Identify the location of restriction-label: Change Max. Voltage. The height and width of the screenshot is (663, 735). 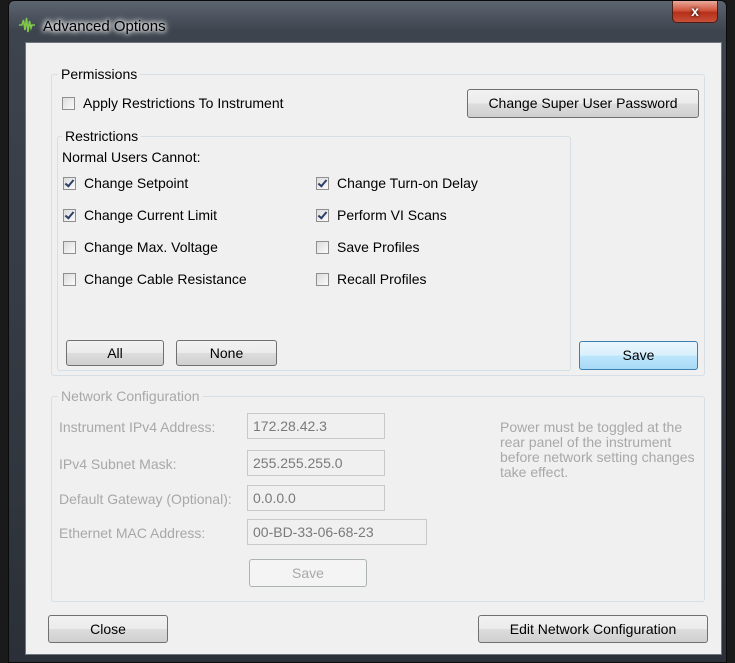
(151, 247).